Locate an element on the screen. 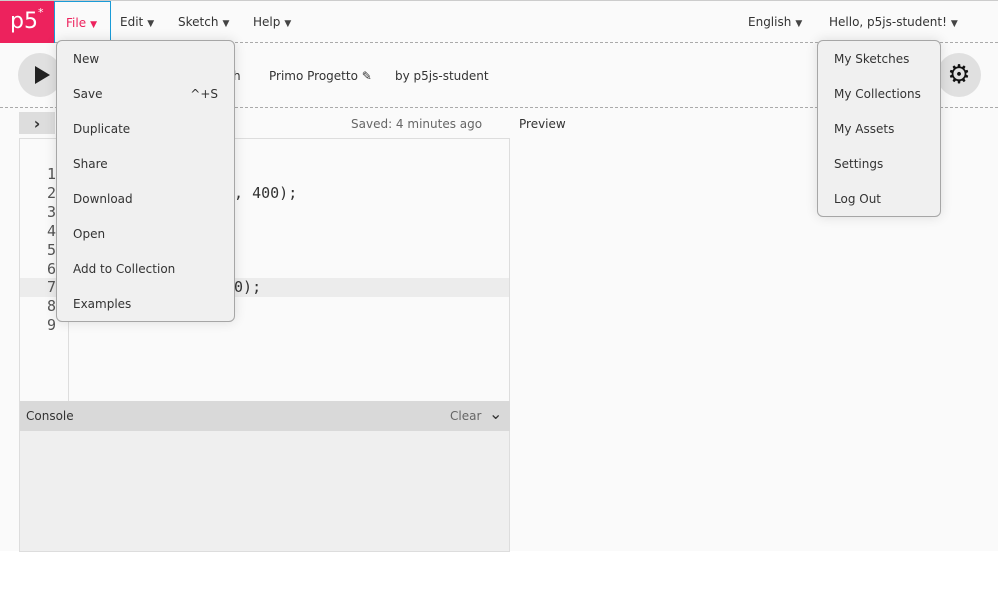 This screenshot has width=998, height=591. code-line-2: 0, 400); is located at coordinates (261, 193).